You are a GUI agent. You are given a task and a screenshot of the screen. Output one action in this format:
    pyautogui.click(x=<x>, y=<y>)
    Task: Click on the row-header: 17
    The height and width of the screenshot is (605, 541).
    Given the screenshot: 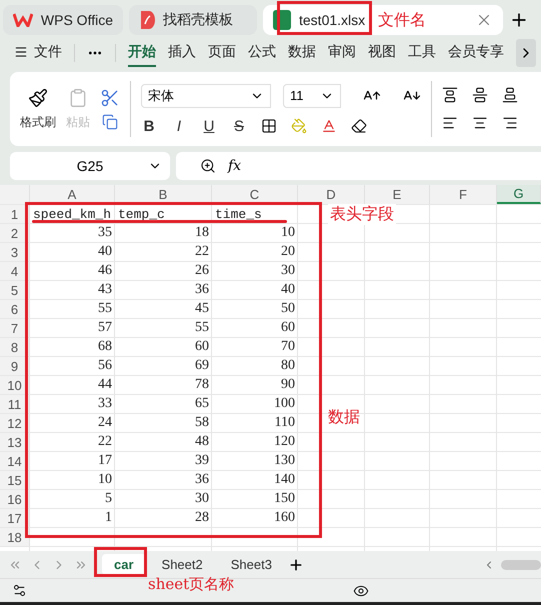 What is the action you would take?
    pyautogui.click(x=15, y=518)
    